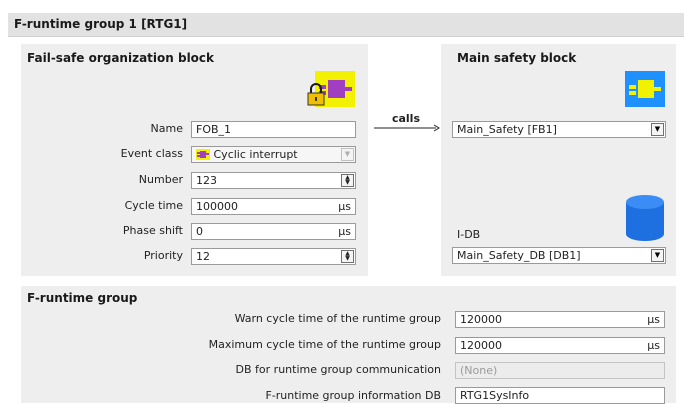 The height and width of the screenshot is (404, 684). I want to click on info-db-label: F-runtime group information DB, so click(353, 395).